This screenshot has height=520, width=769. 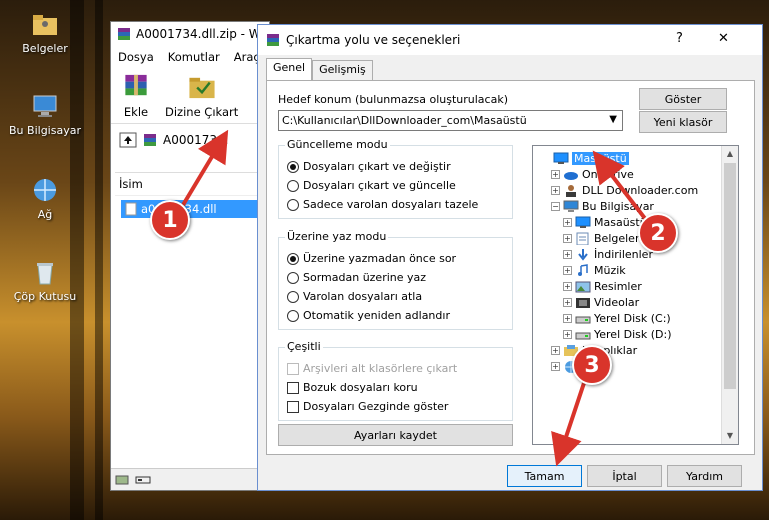 I want to click on tree-node: − Bu Bilgisayar, so click(x=602, y=206).